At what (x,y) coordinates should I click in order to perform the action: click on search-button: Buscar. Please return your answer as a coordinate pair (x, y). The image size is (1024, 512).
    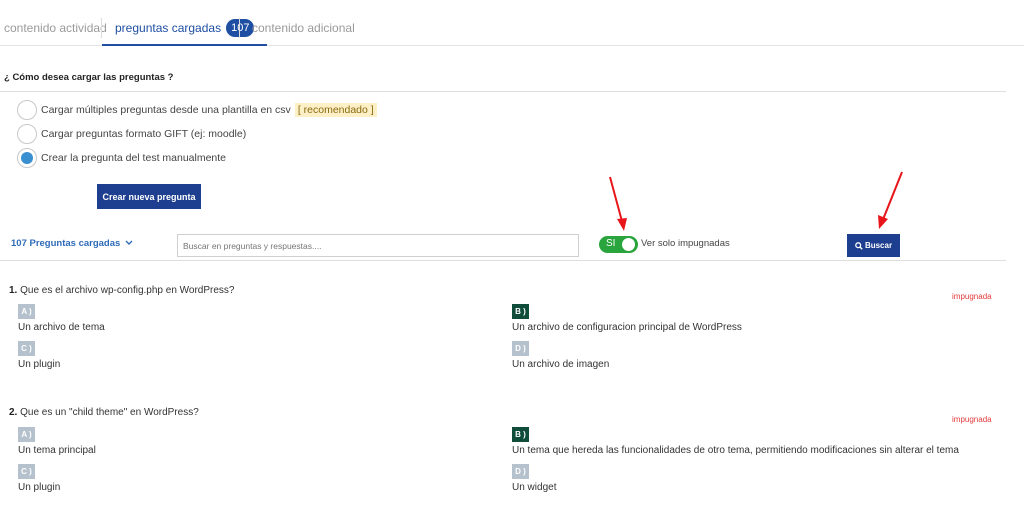
    Looking at the image, I should click on (873, 245).